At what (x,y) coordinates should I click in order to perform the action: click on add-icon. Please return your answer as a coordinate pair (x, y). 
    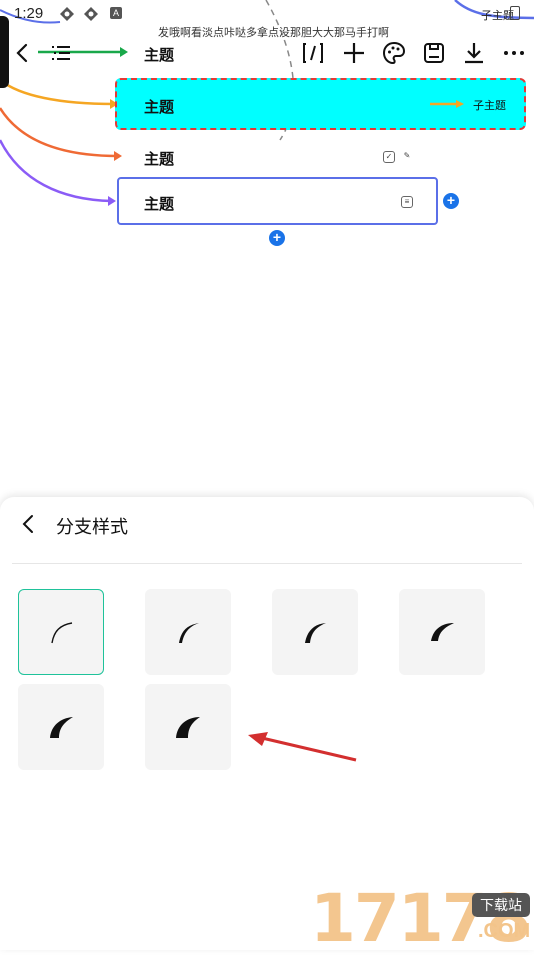
    Looking at the image, I should click on (354, 53).